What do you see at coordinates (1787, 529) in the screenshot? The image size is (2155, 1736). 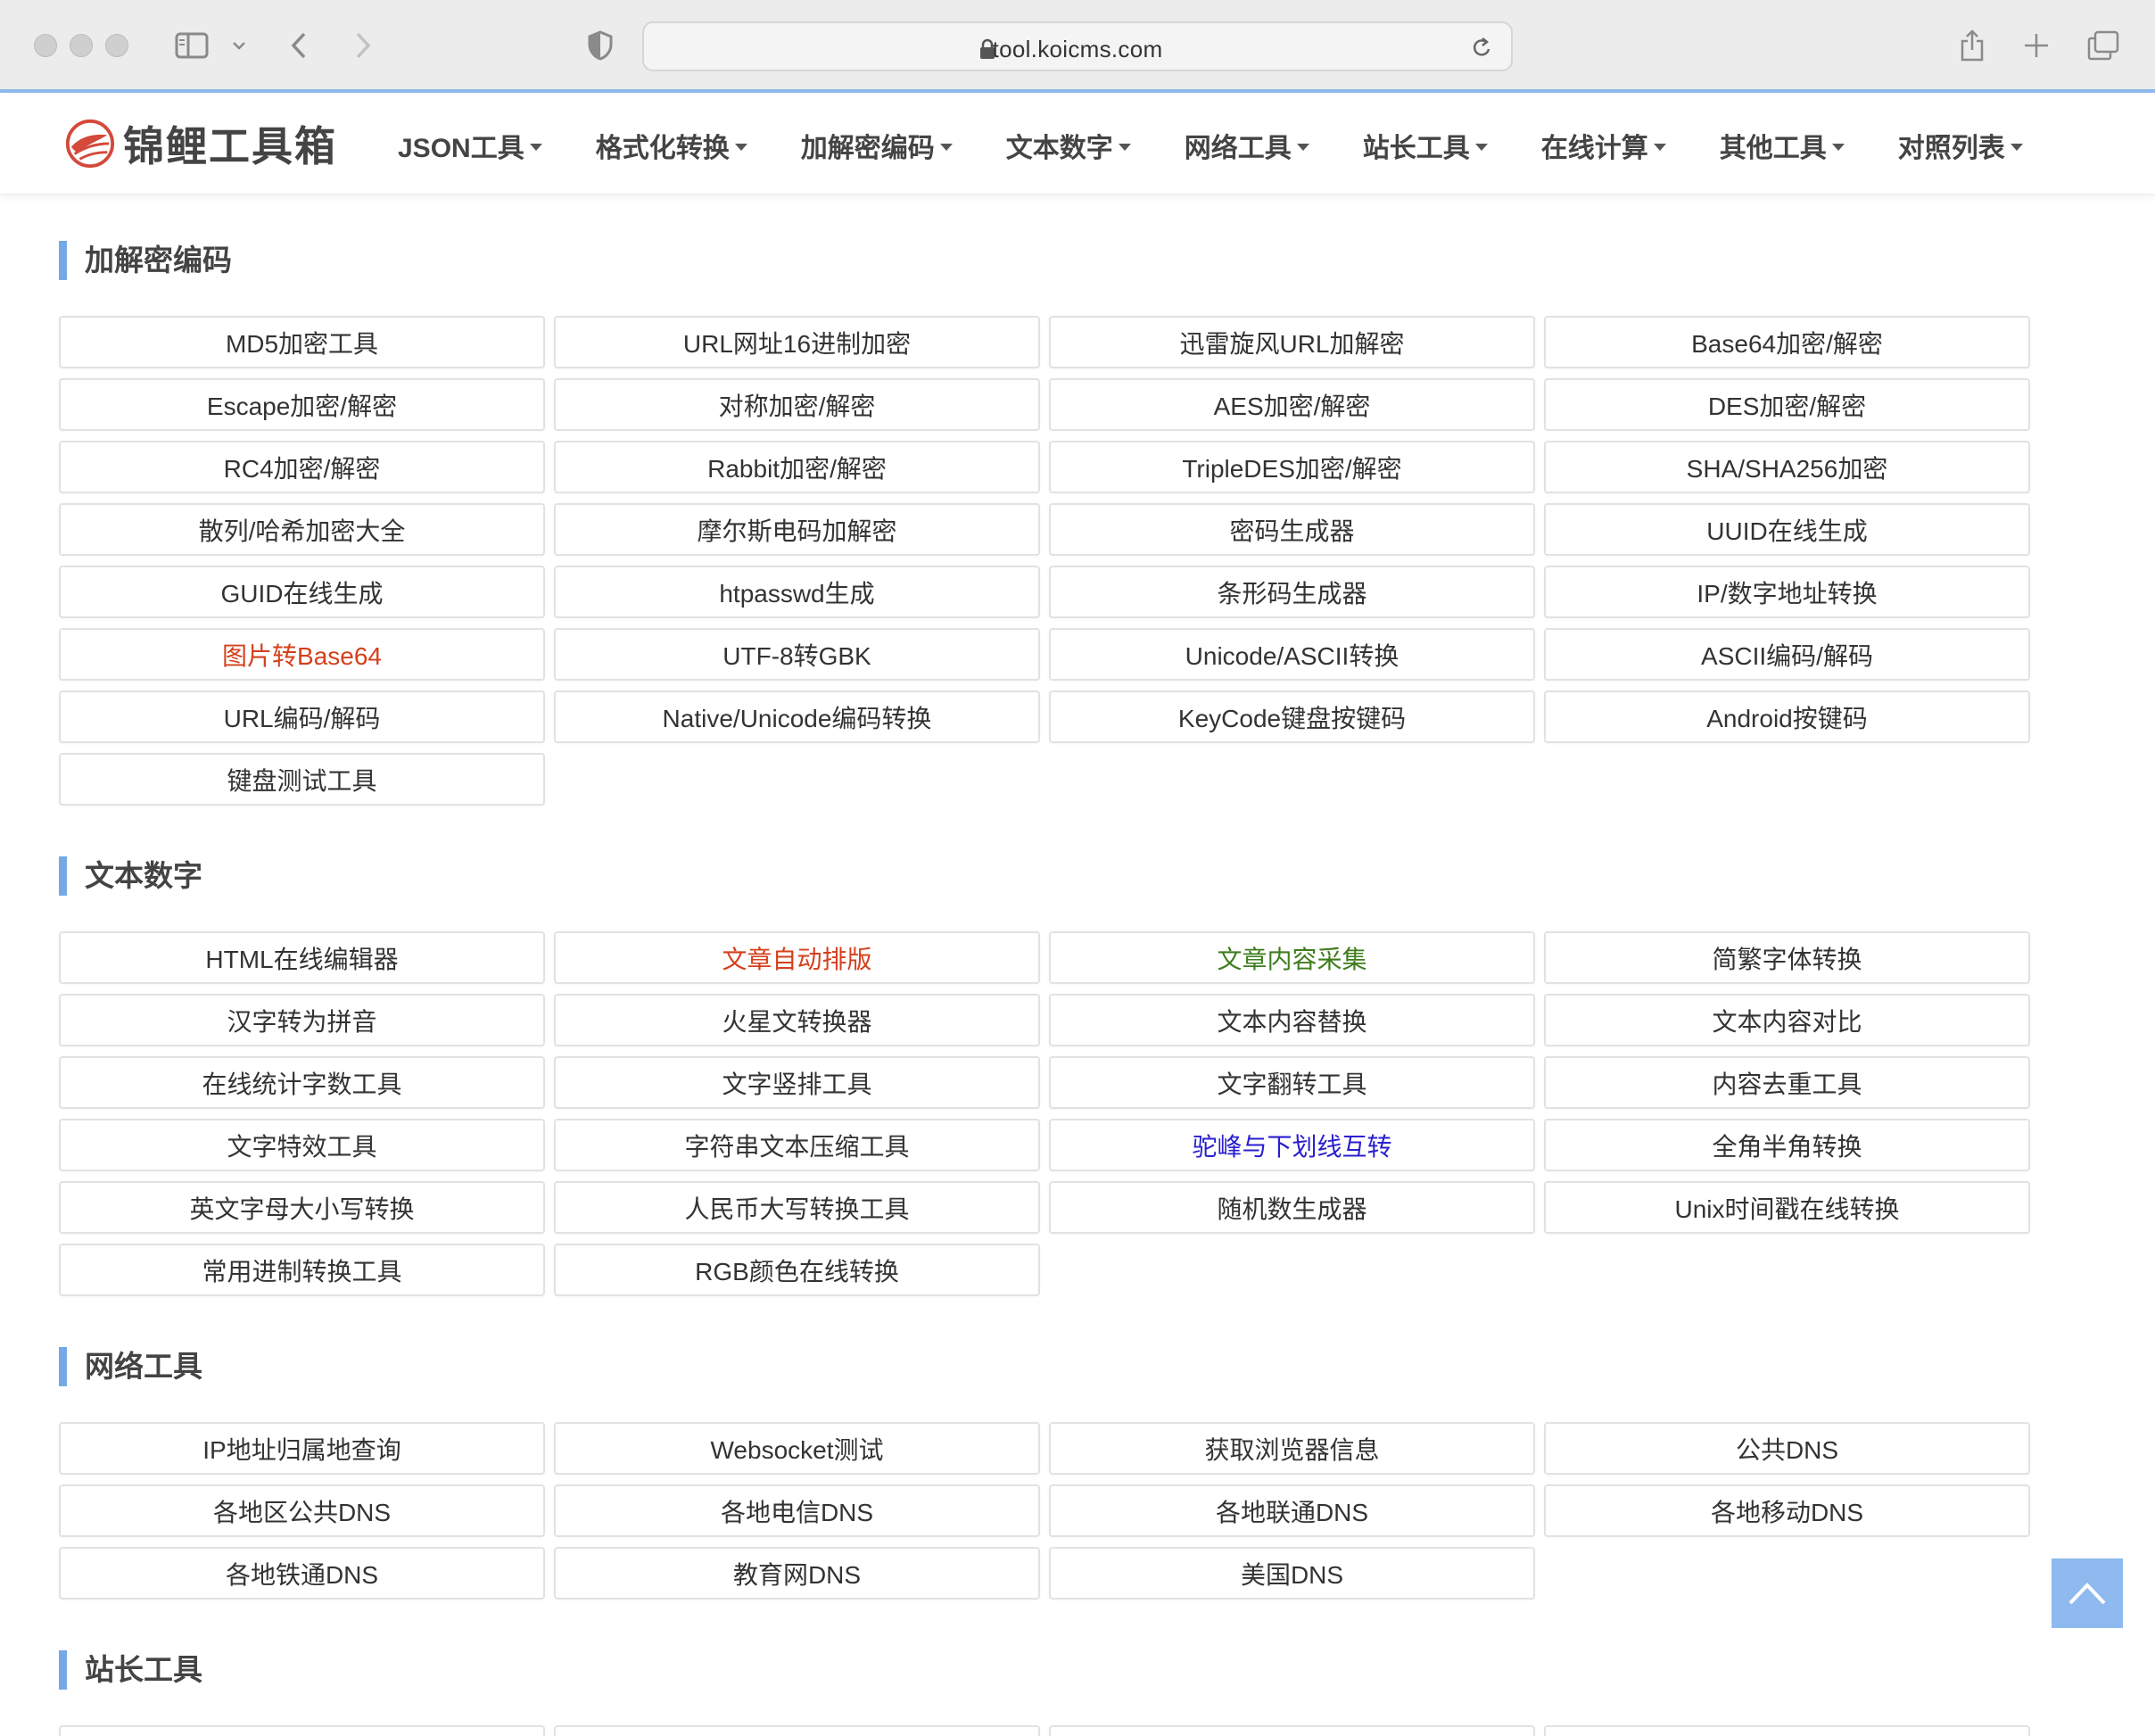 I see `tool-link: UUID在线生成` at bounding box center [1787, 529].